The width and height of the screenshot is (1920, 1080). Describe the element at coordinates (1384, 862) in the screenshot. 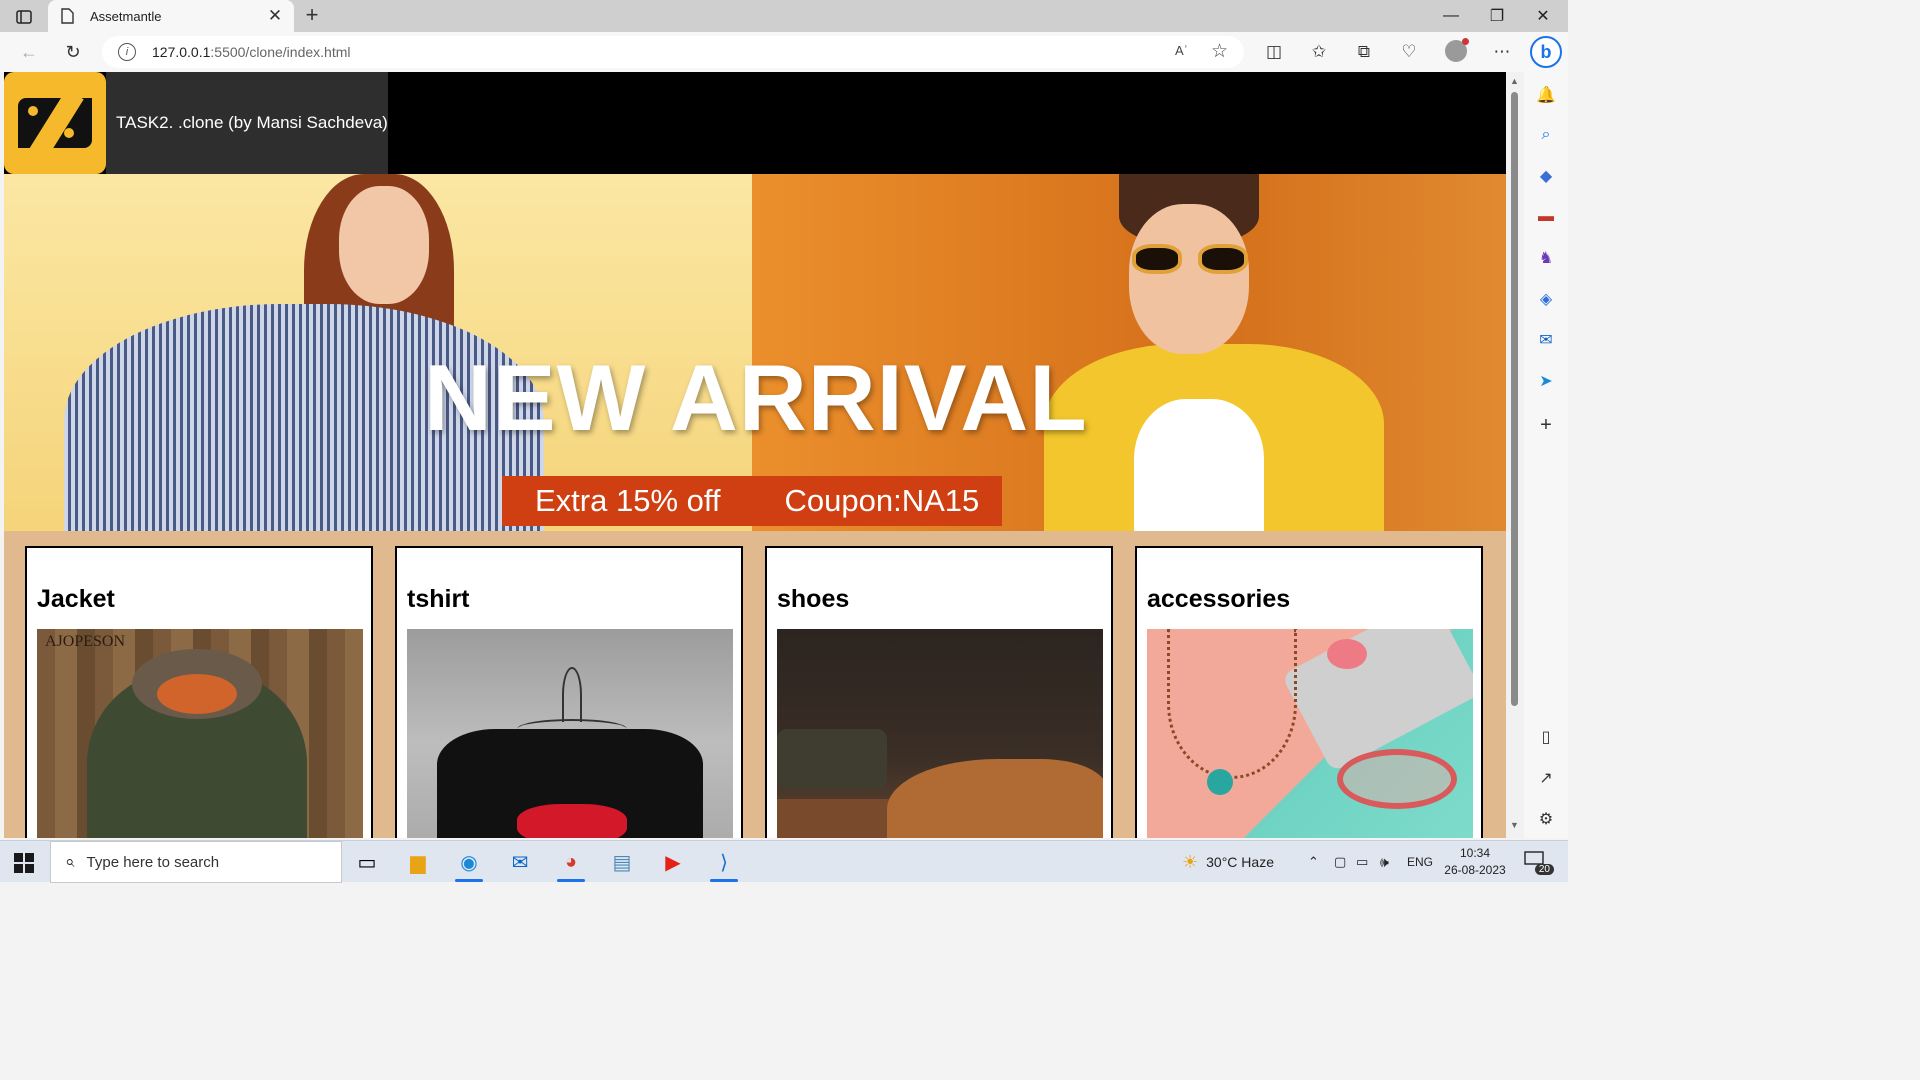

I see `volume-icon: 🕪` at that location.